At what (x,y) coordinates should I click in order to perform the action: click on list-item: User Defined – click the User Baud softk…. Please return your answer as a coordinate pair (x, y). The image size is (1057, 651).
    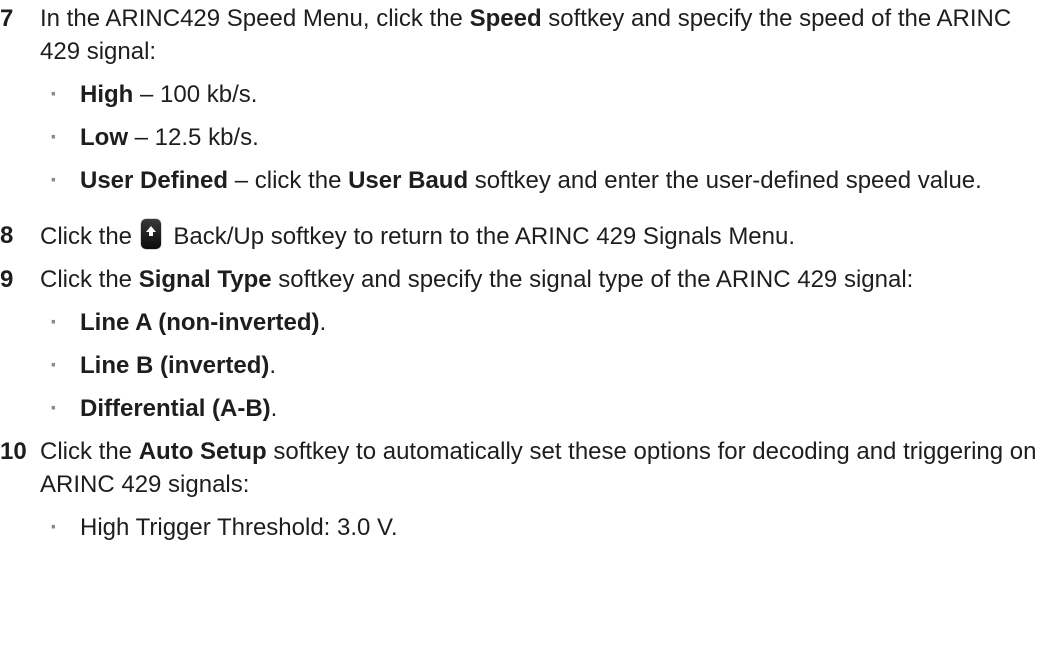
    Looking at the image, I should click on (545, 180).